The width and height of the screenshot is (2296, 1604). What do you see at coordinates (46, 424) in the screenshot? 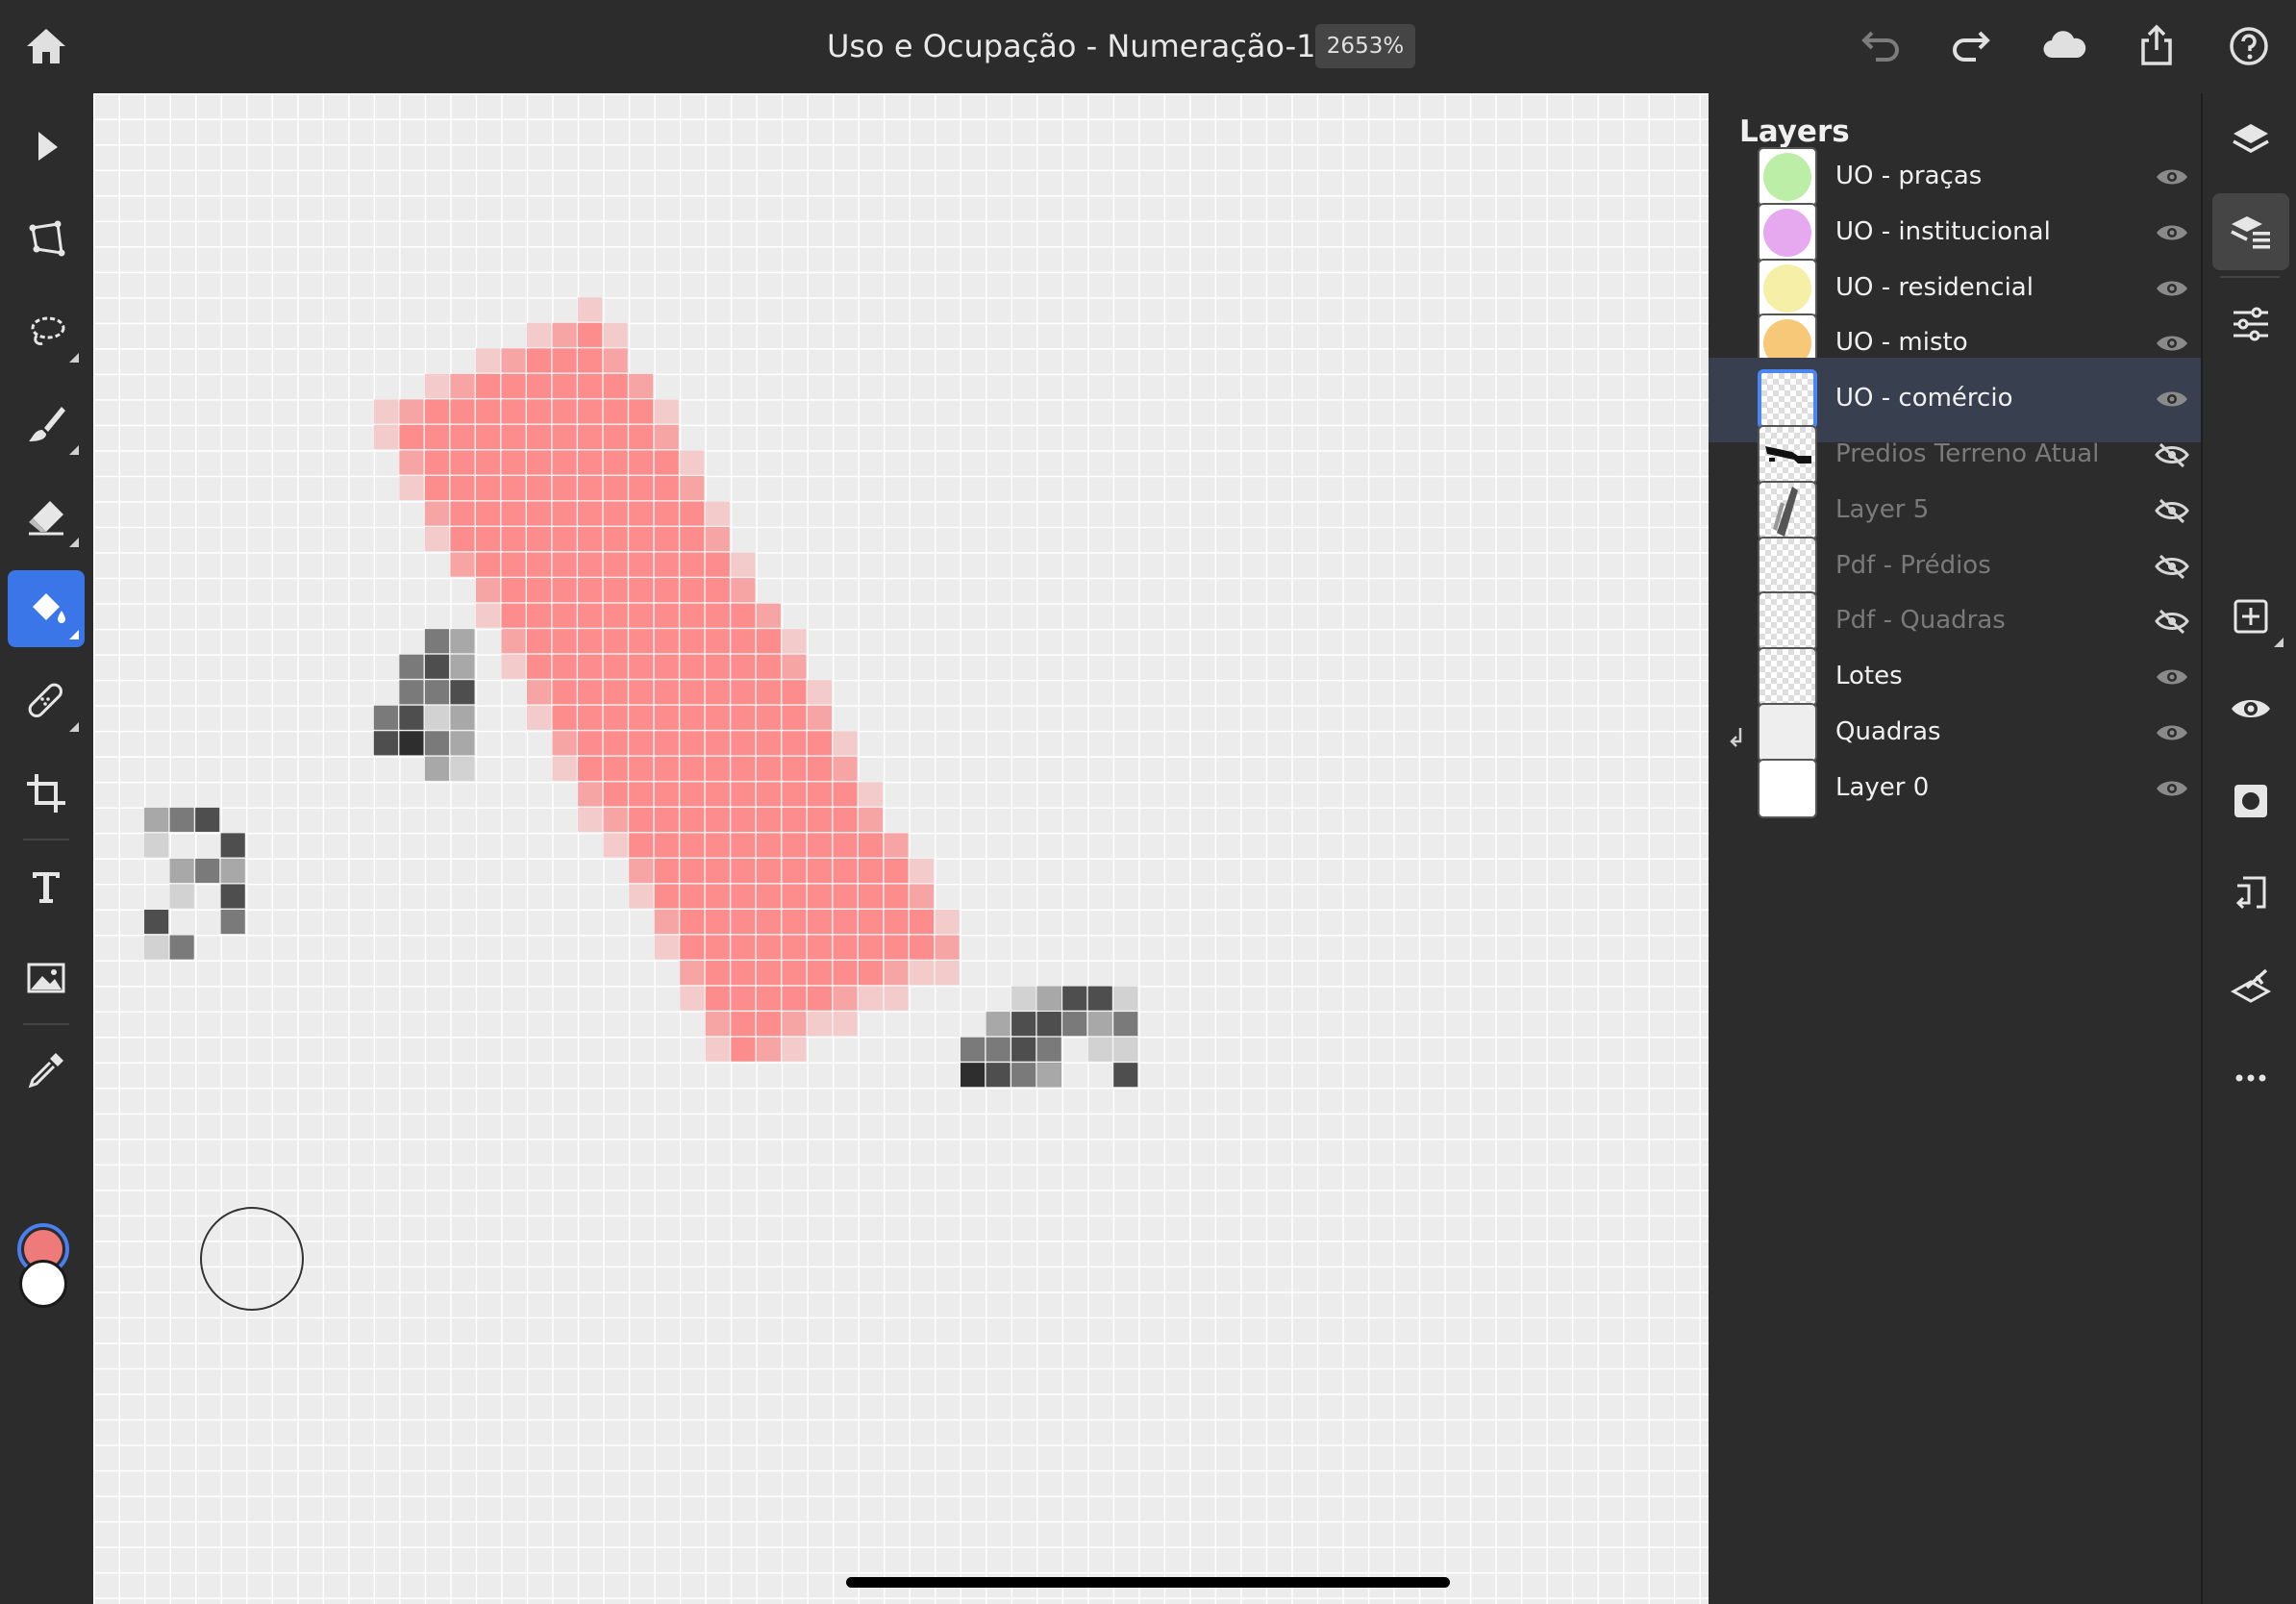
I see `brush-tool` at bounding box center [46, 424].